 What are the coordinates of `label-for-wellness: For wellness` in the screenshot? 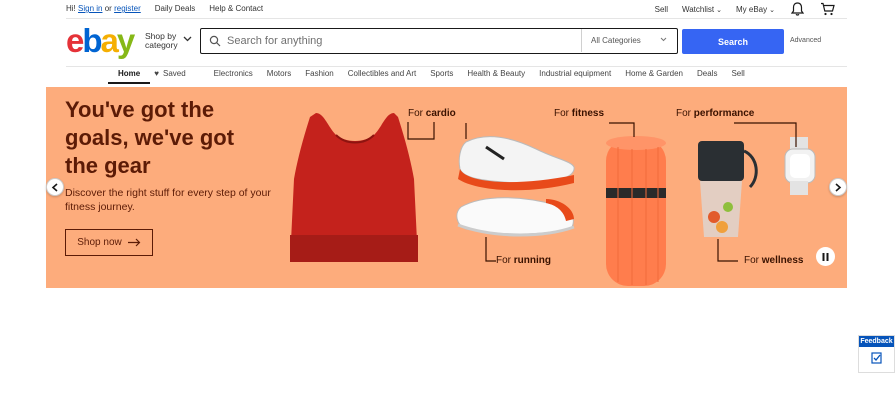 It's located at (774, 260).